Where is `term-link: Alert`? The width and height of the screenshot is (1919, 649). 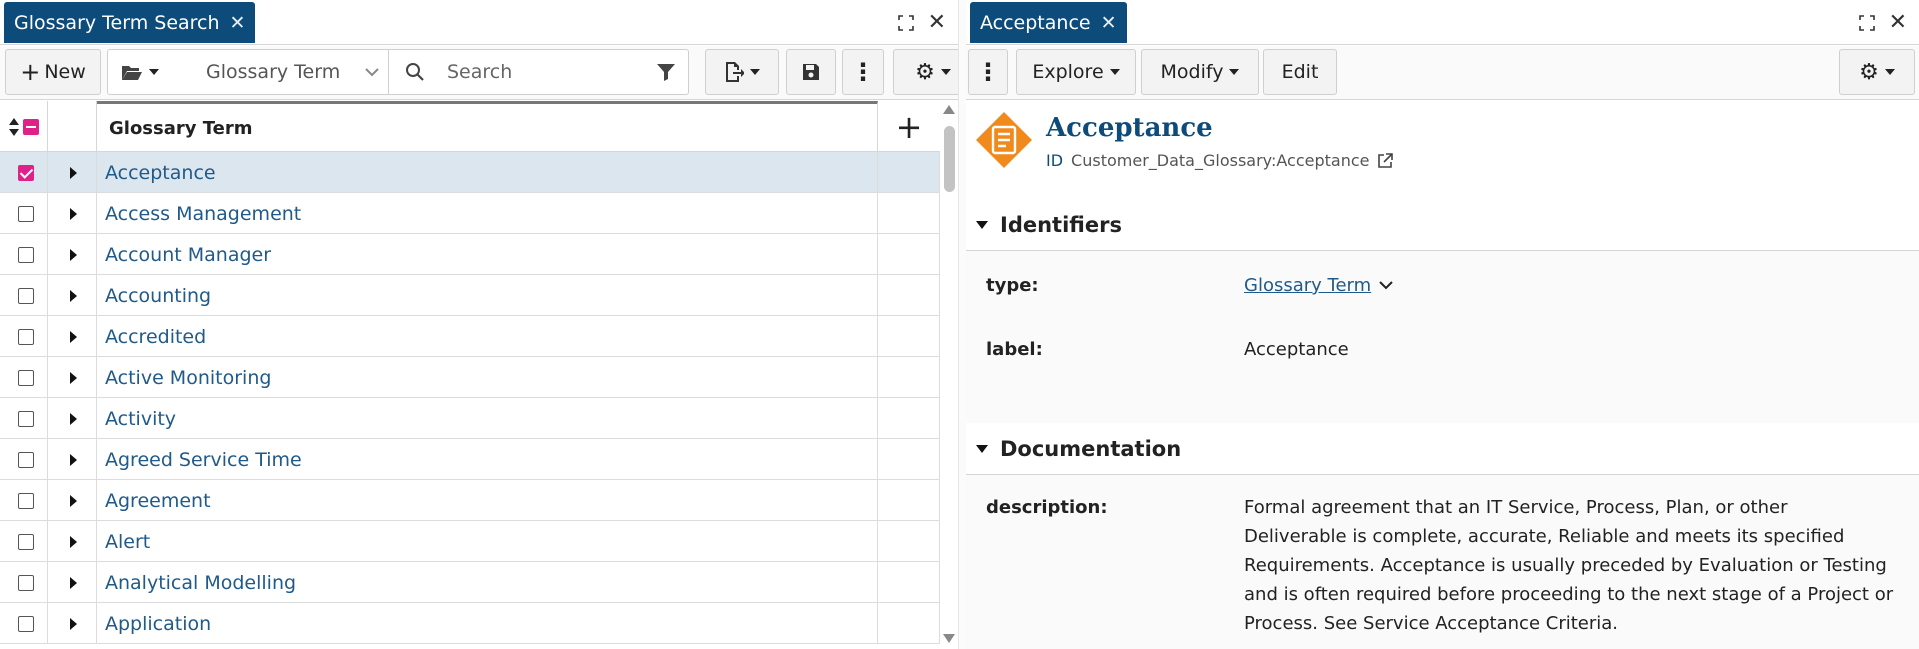
term-link: Alert is located at coordinates (123, 542).